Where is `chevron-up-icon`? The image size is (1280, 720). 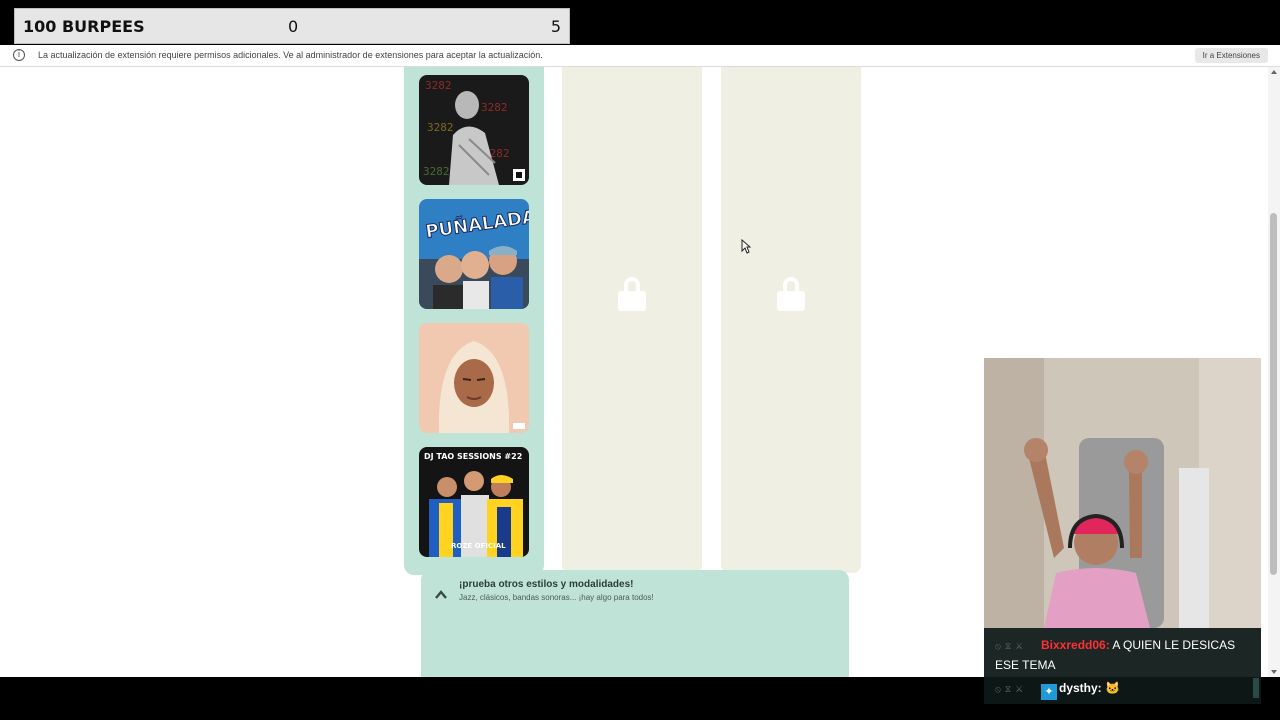
chevron-up-icon is located at coordinates (441, 595).